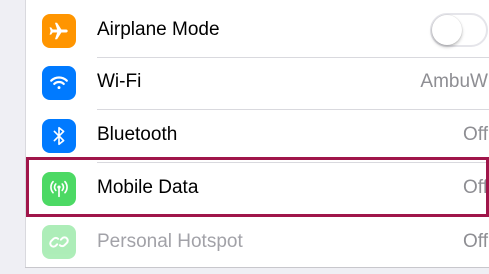 This screenshot has height=274, width=489. I want to click on page-background, so click(12, 137).